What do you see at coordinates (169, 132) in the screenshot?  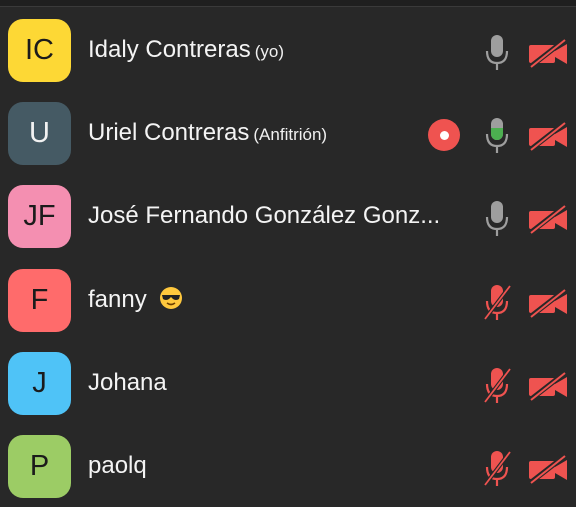 I see `participant-name-text: Uriel Contreras` at bounding box center [169, 132].